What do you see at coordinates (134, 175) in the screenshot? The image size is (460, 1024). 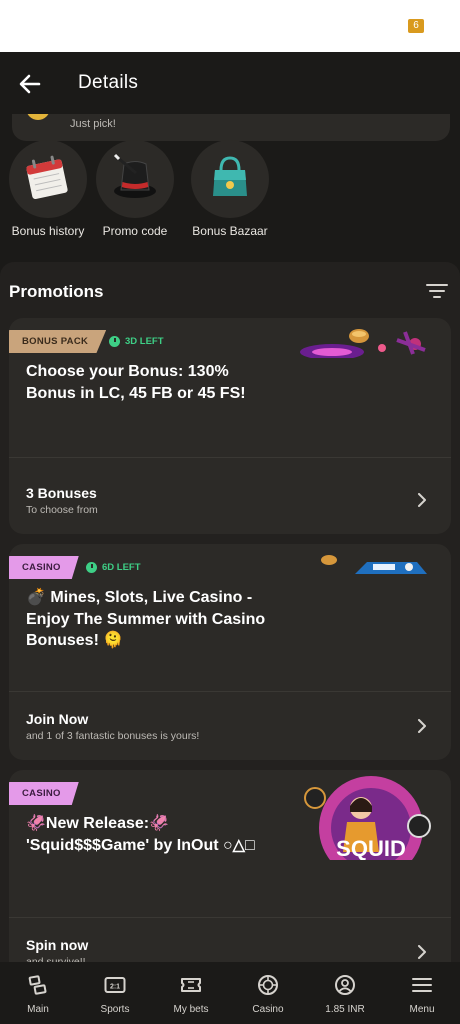 I see `magic-hat-icon` at bounding box center [134, 175].